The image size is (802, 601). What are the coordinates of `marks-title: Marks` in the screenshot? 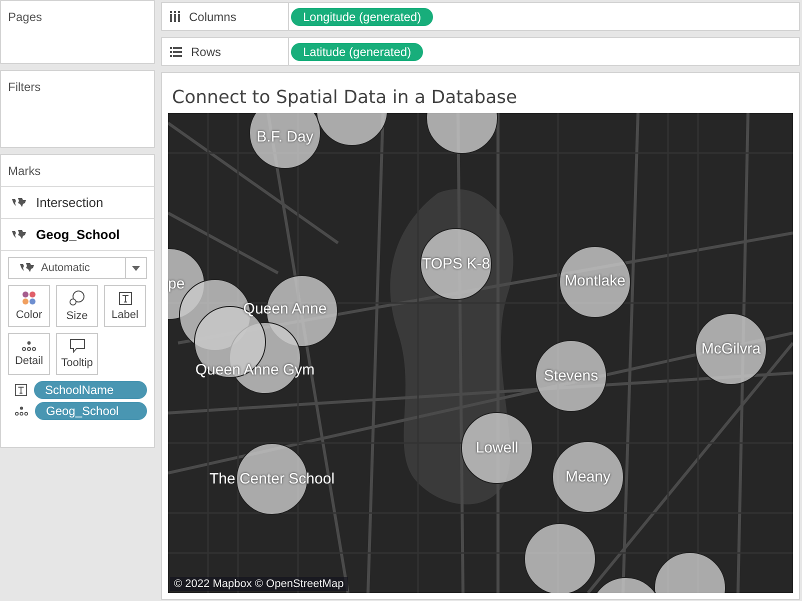 It's located at (77, 171).